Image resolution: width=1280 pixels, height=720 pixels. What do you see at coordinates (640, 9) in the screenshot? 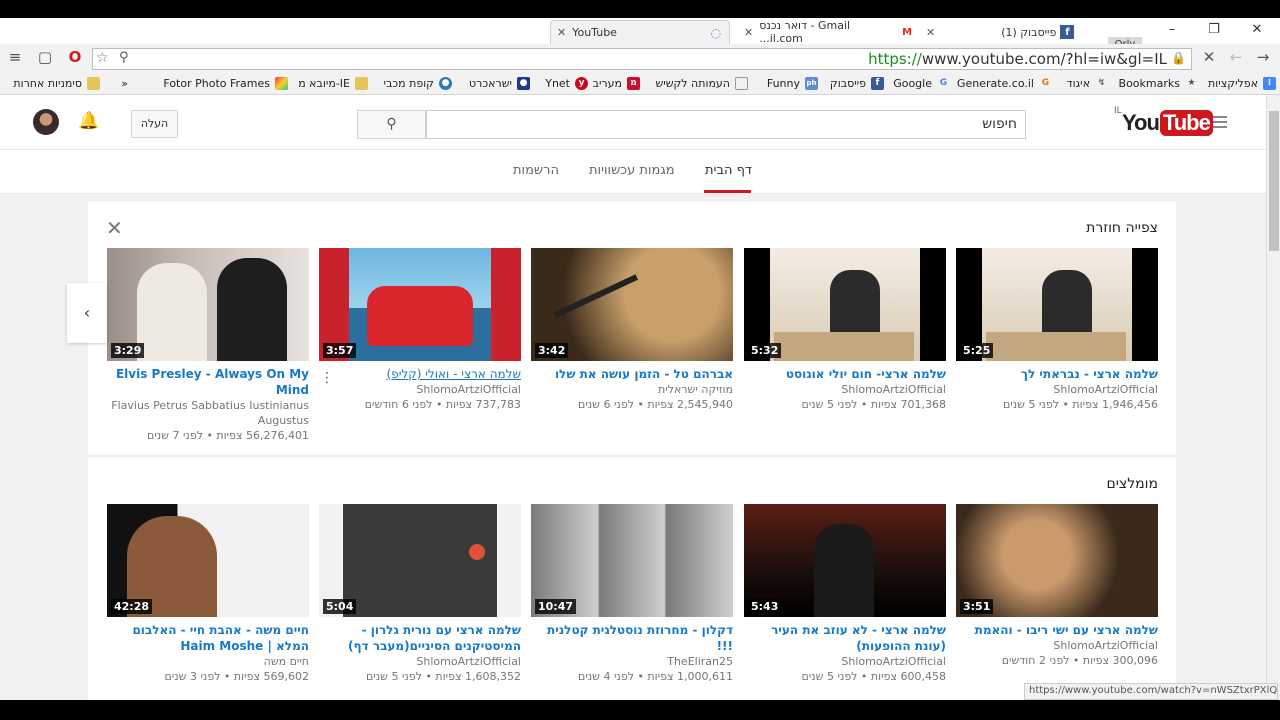
I see `window-top-frame` at bounding box center [640, 9].